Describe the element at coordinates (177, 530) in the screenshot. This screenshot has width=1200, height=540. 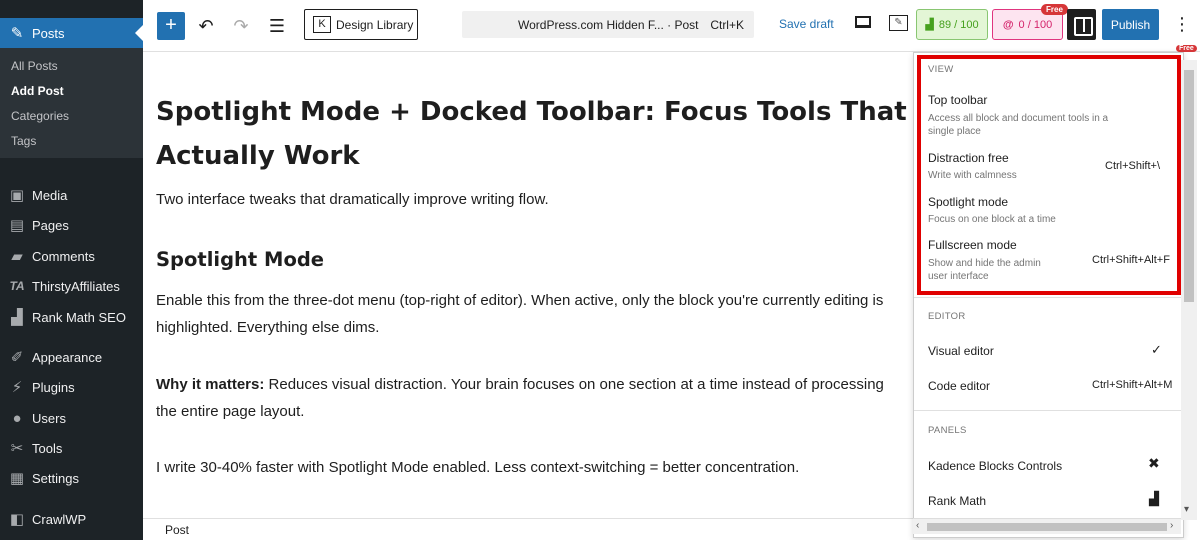
I see `breadcrumb-post: Post` at that location.